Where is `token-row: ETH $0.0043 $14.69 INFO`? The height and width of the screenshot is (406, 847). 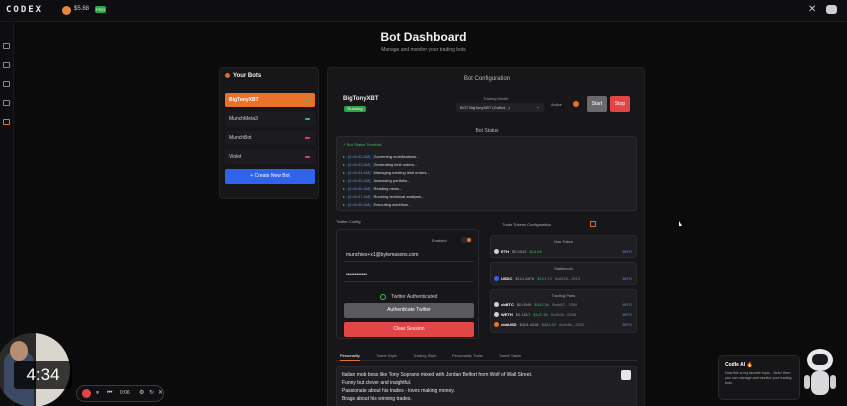 token-row: ETH $0.0043 $14.69 INFO is located at coordinates (564, 251).